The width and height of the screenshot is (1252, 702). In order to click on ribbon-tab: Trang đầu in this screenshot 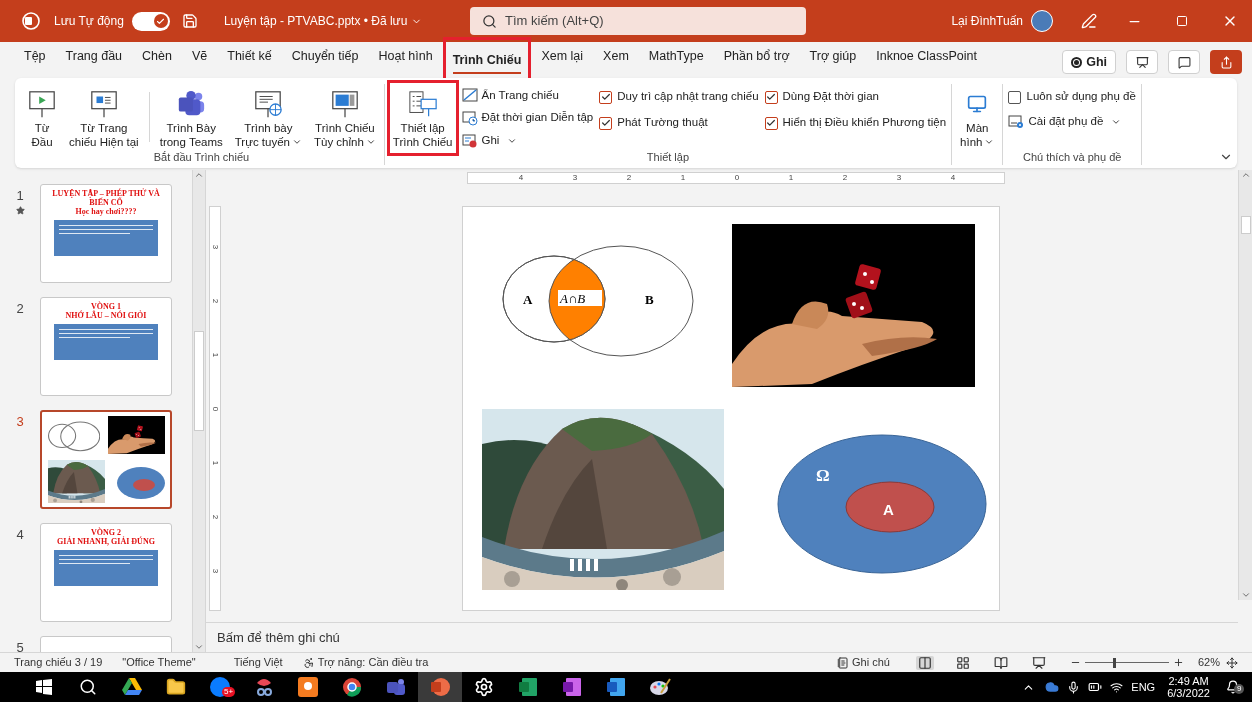, I will do `click(94, 59)`.